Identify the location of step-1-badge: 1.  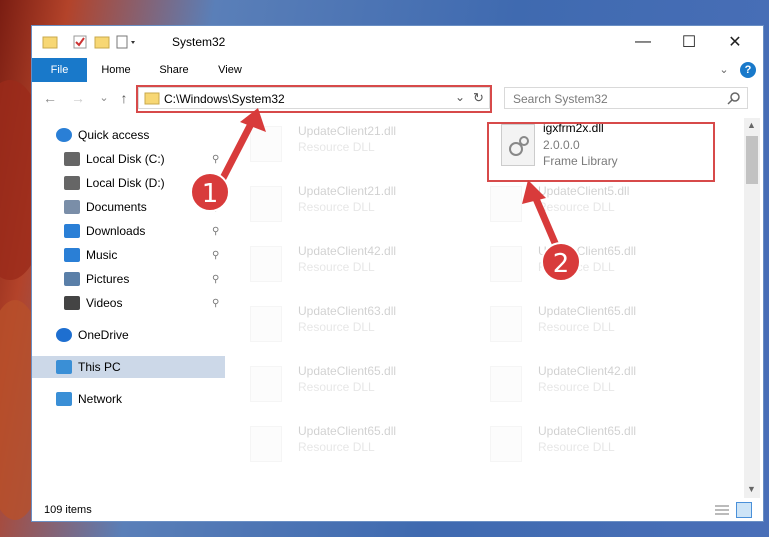
(210, 192).